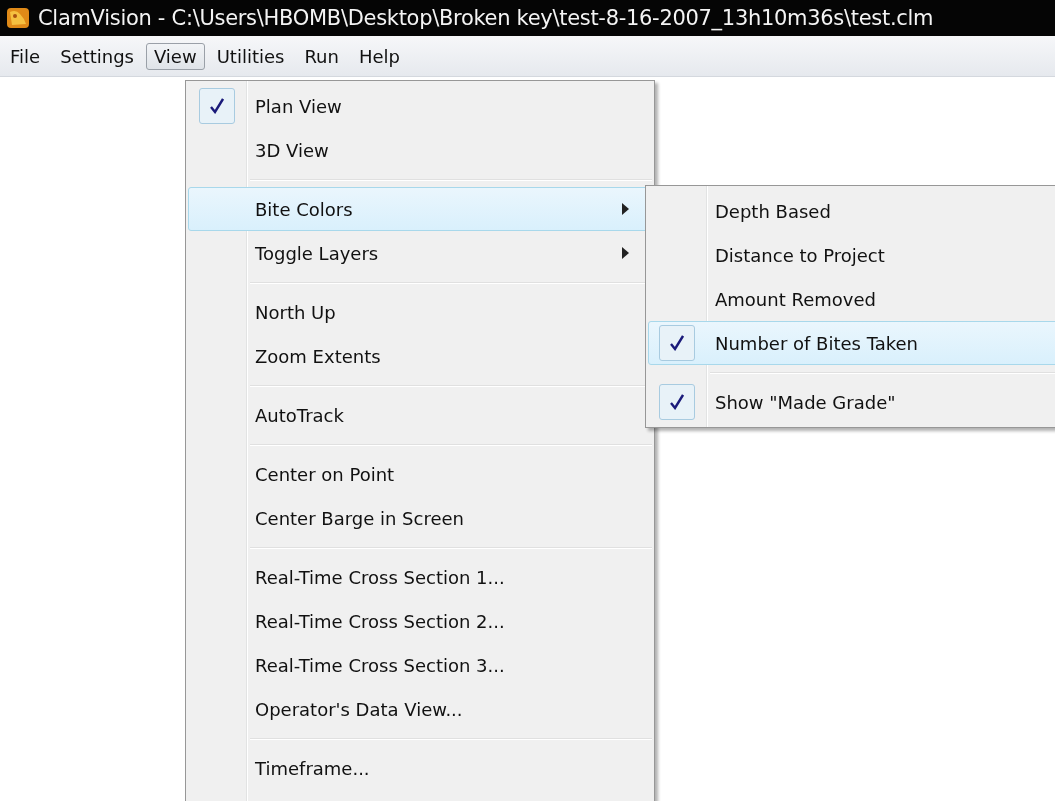 The height and width of the screenshot is (801, 1055). What do you see at coordinates (420, 518) in the screenshot?
I see `menu-item: Center Barge in Screen` at bounding box center [420, 518].